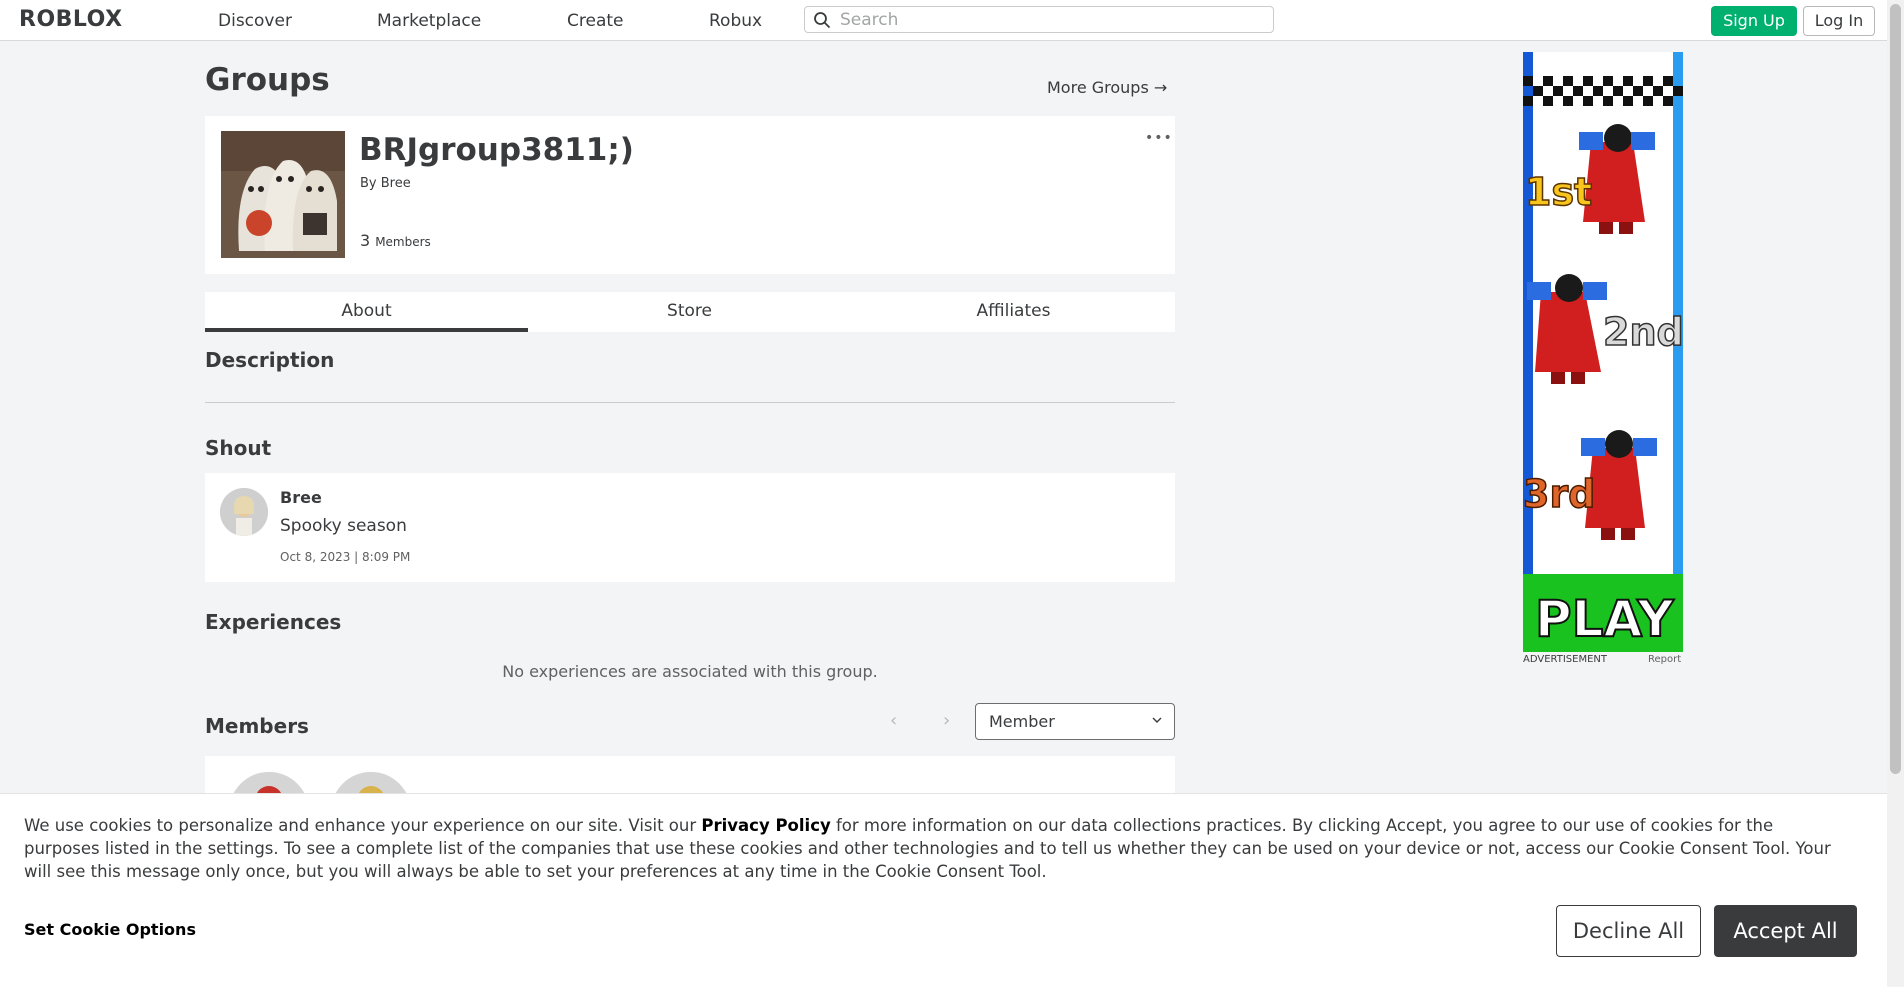 Image resolution: width=1904 pixels, height=987 pixels. I want to click on accept-all-button: Accept All, so click(1785, 931).